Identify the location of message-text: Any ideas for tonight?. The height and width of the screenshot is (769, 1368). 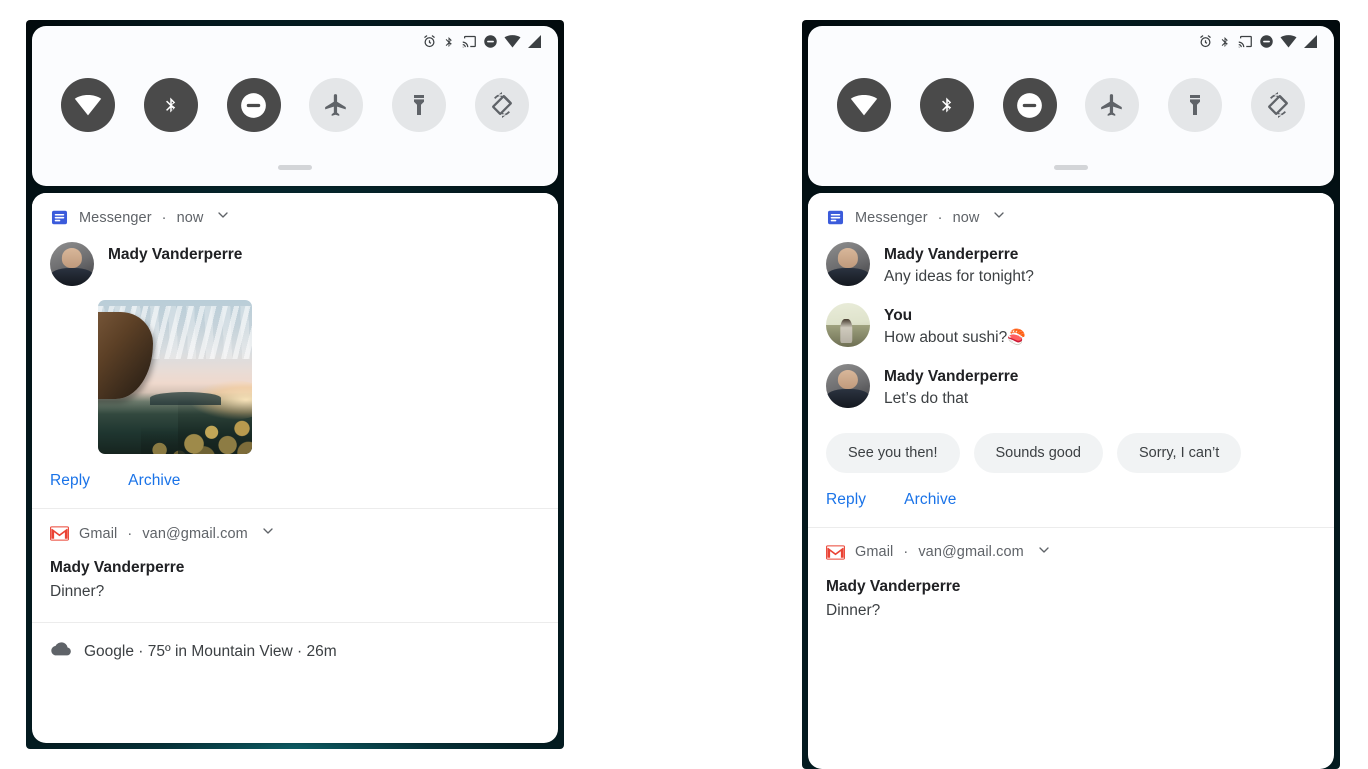
(959, 277).